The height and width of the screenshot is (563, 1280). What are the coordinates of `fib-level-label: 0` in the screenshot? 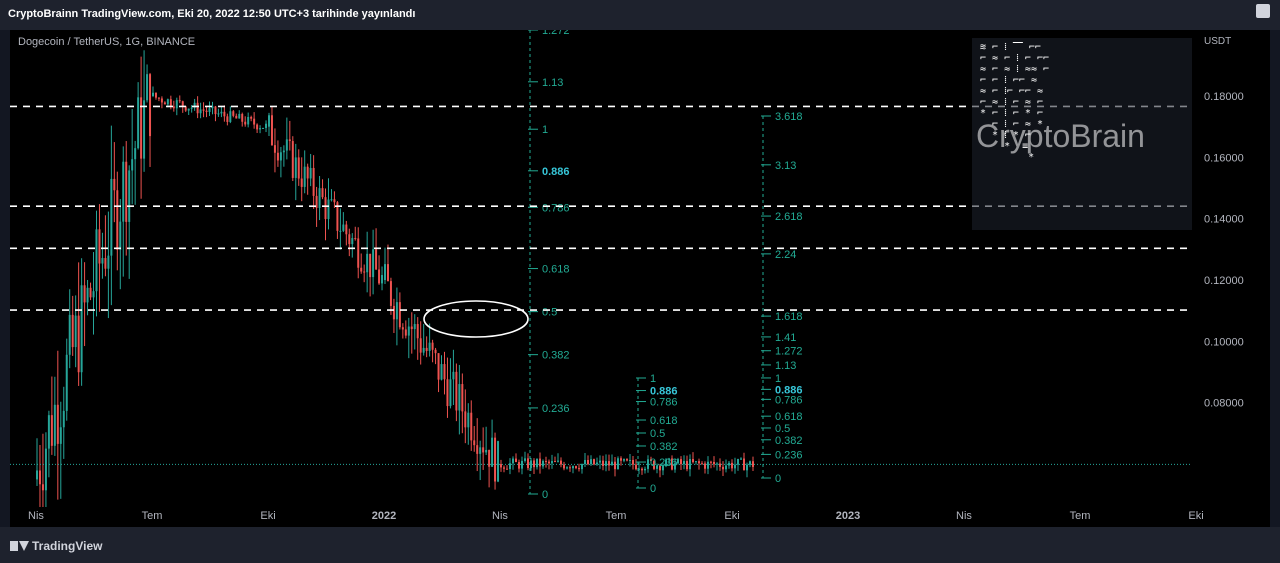 It's located at (653, 489).